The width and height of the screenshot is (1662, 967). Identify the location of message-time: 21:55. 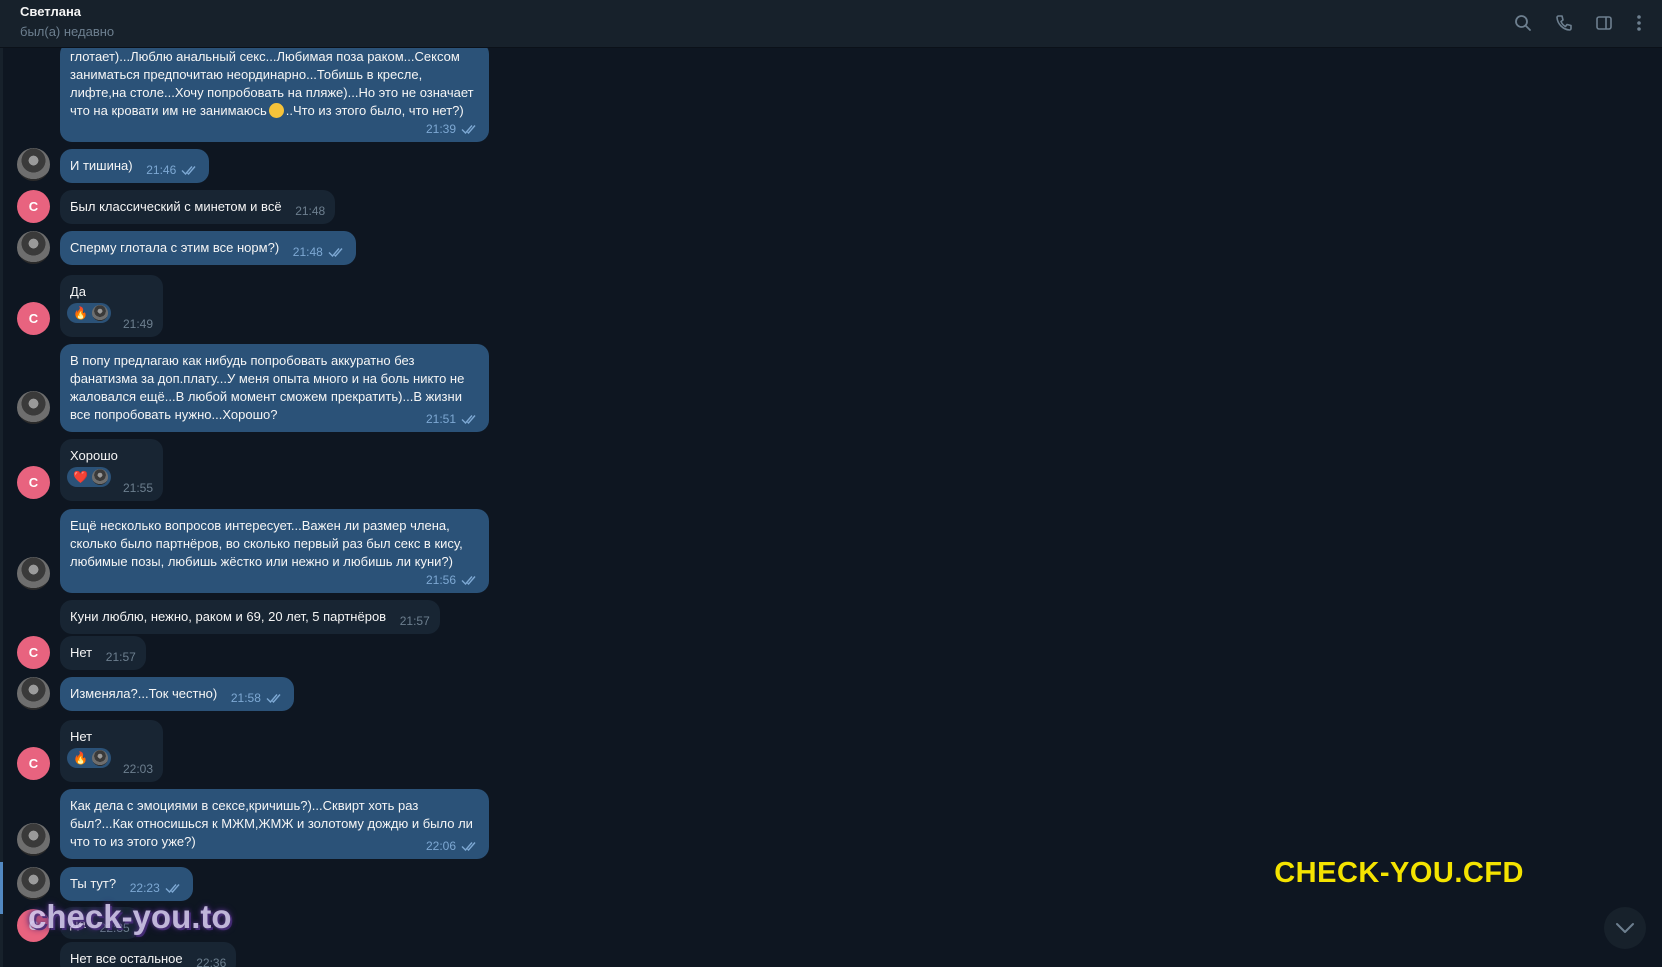
(137, 488).